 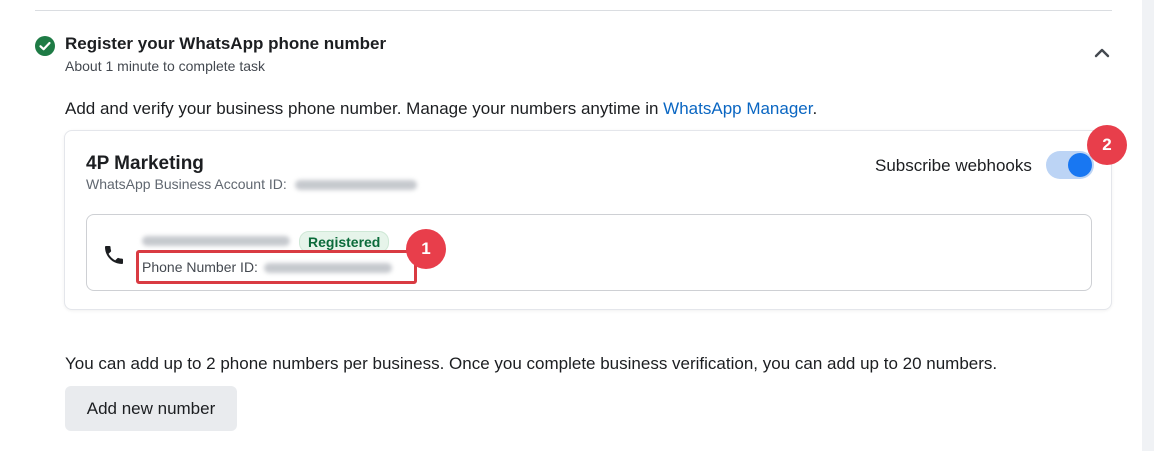 I want to click on phone-icon, so click(x=114, y=255).